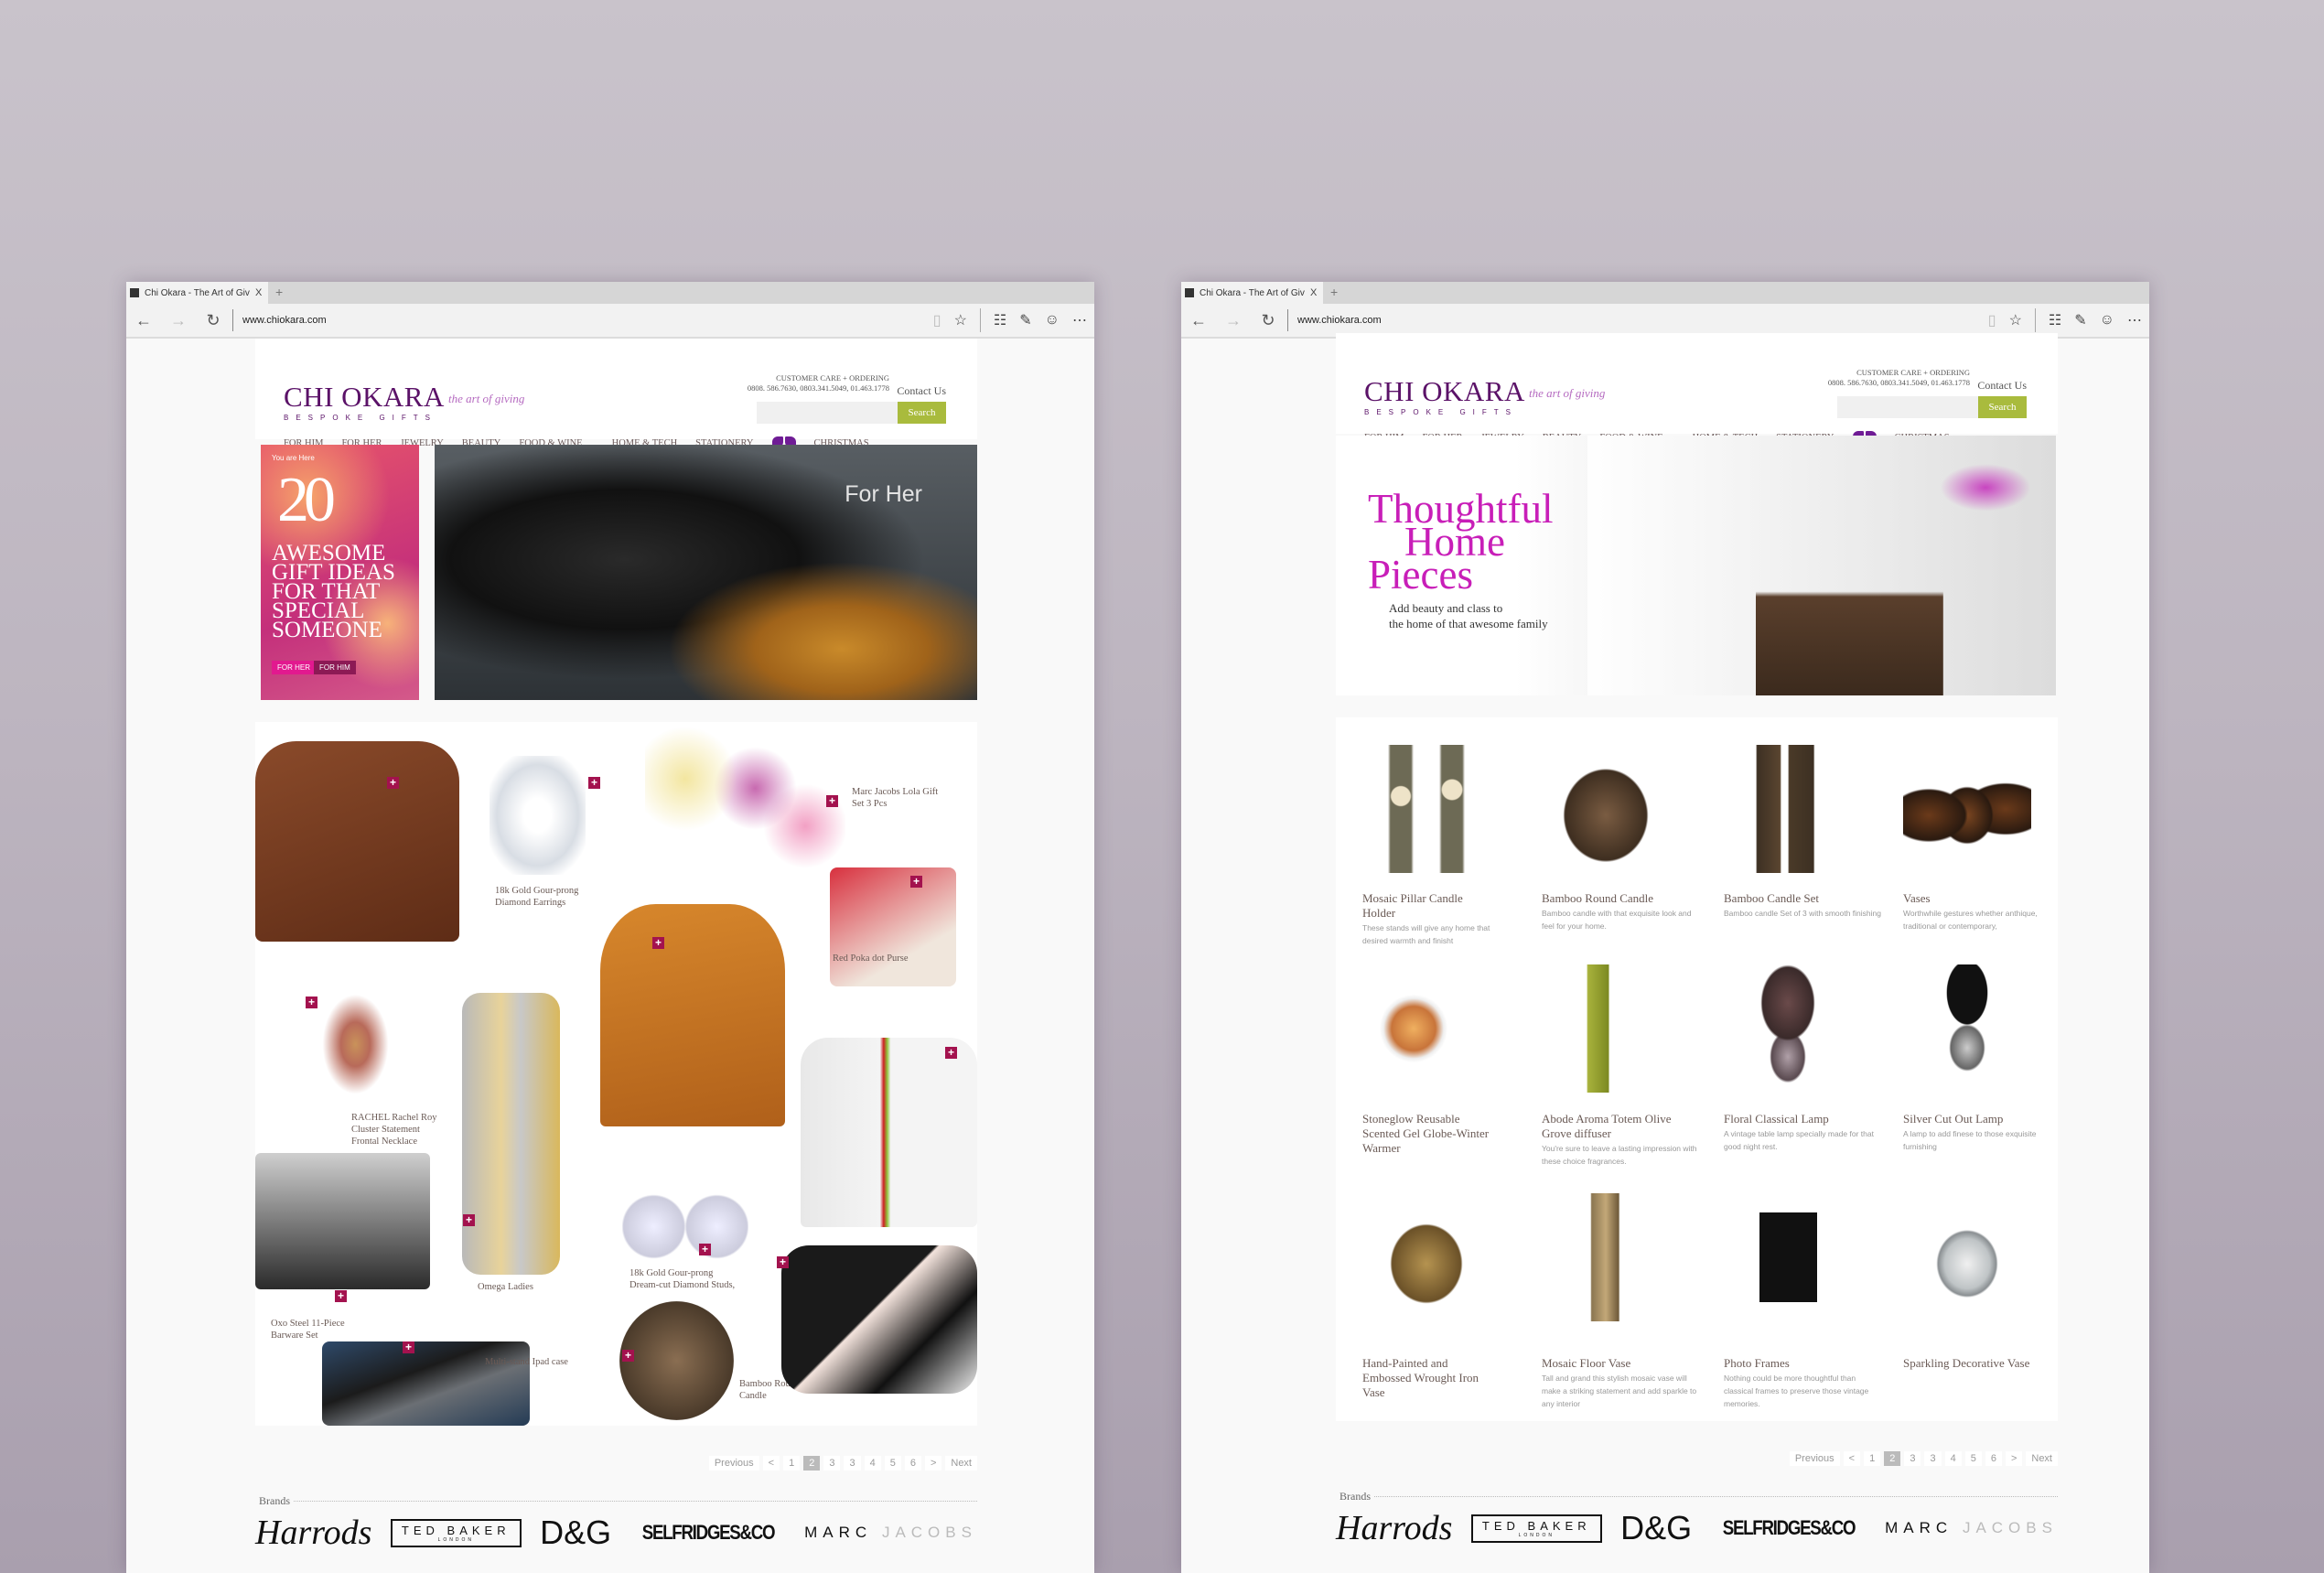 This screenshot has height=1573, width=2324. I want to click on product-image-bamboo-candle, so click(676, 1360).